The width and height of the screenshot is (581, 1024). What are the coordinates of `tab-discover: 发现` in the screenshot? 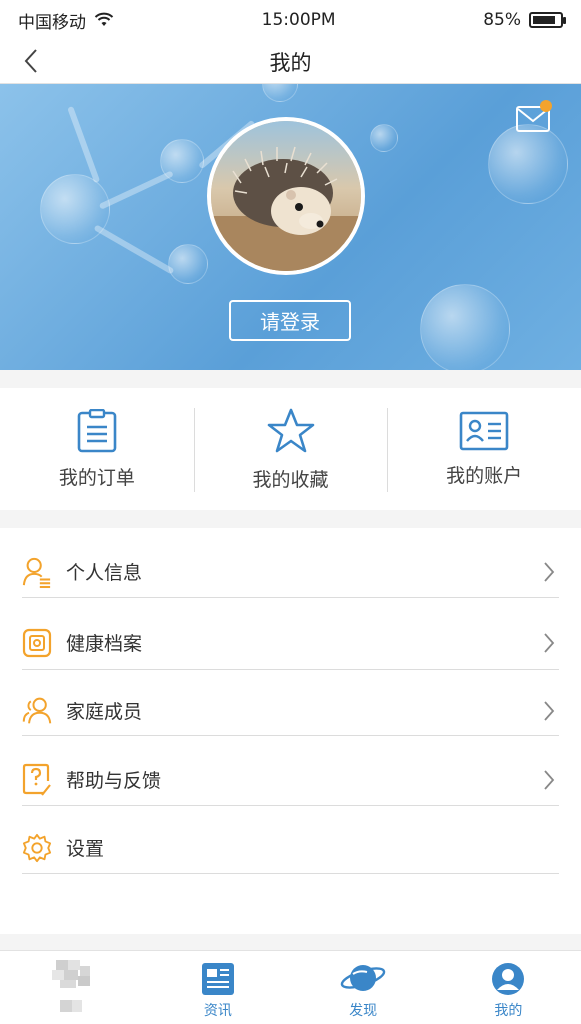 It's located at (363, 987).